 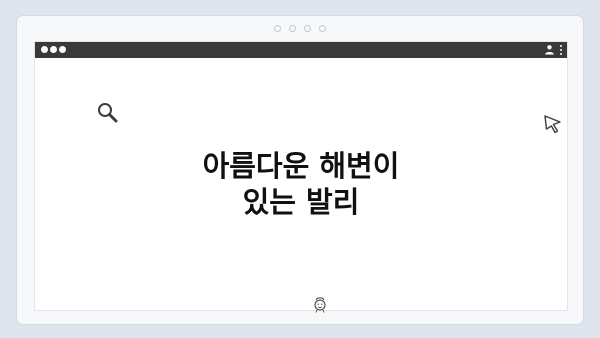 I want to click on frame-dots, so click(x=300, y=28).